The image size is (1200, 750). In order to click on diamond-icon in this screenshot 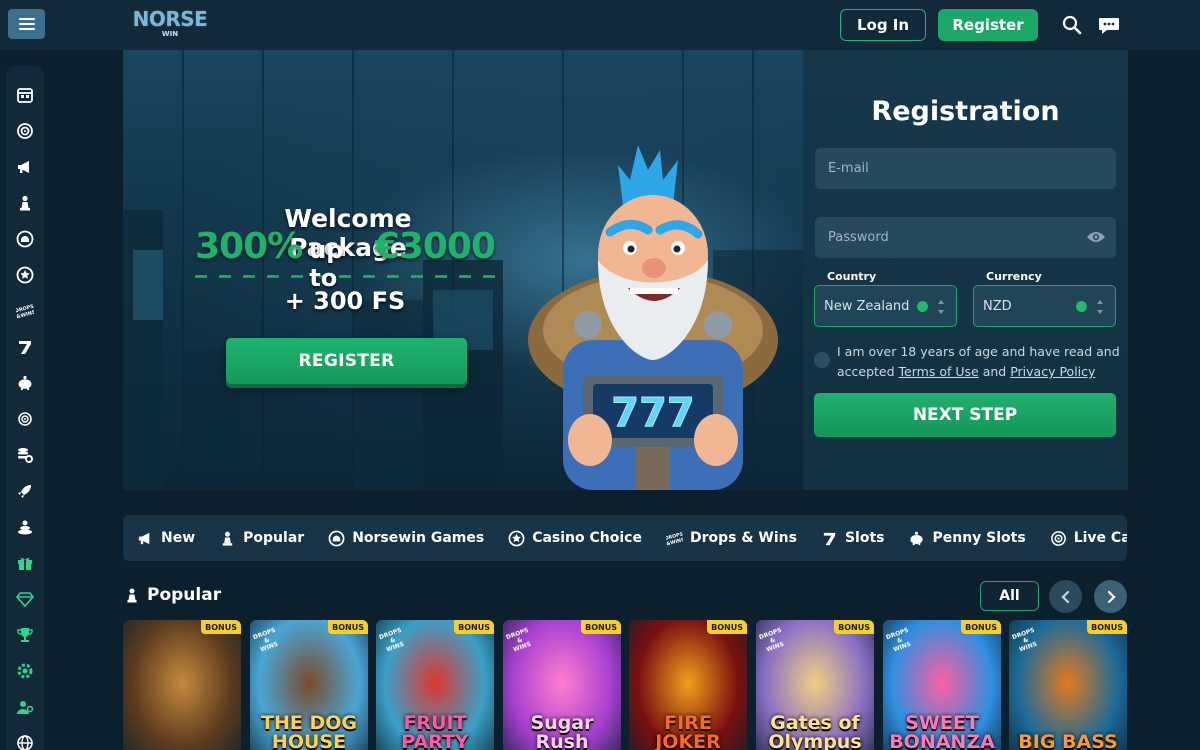, I will do `click(25, 599)`.